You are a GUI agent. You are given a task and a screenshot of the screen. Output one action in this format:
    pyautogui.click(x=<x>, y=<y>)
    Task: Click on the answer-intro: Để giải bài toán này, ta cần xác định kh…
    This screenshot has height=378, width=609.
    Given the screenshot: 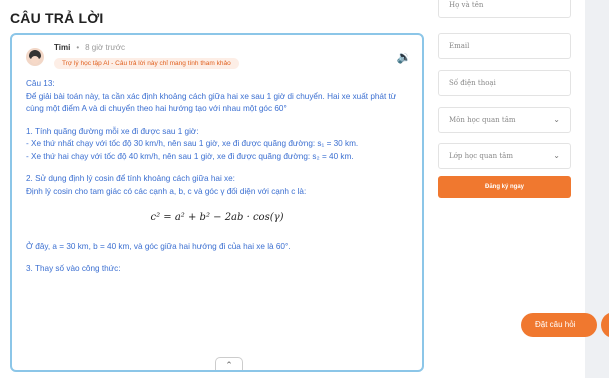 What is the action you would take?
    pyautogui.click(x=211, y=102)
    